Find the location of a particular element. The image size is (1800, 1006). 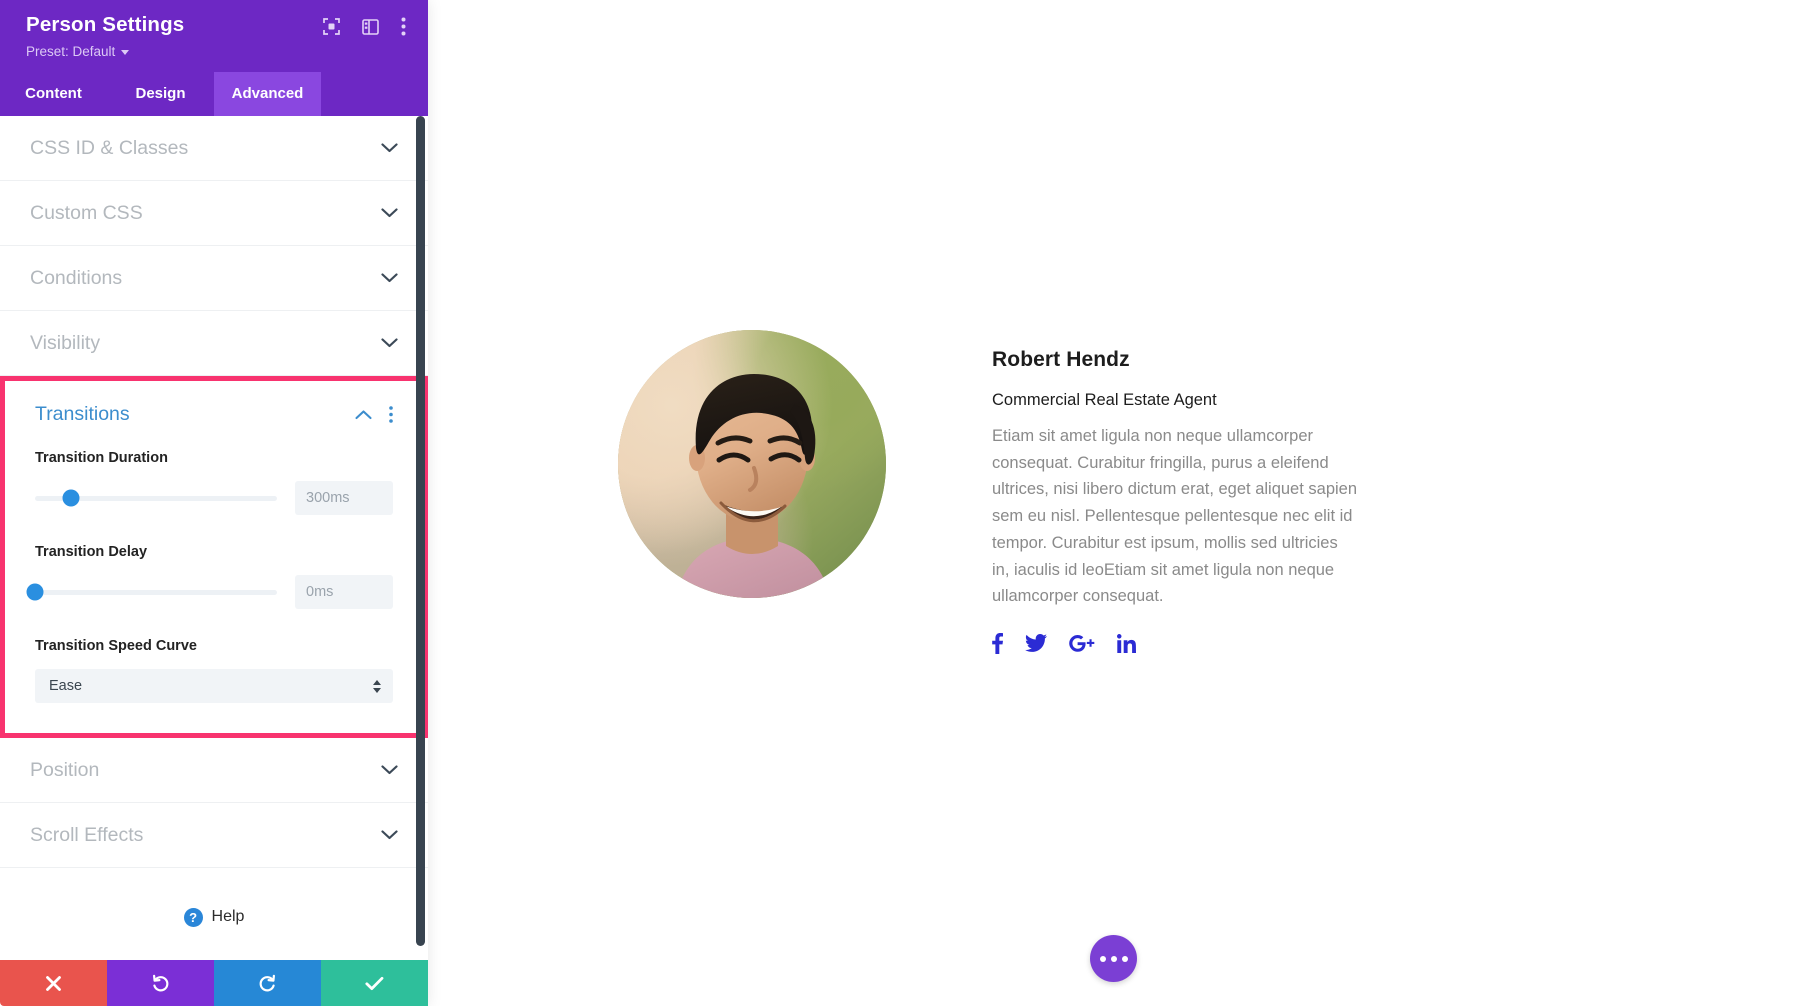

layout-columns-icon is located at coordinates (370, 26).